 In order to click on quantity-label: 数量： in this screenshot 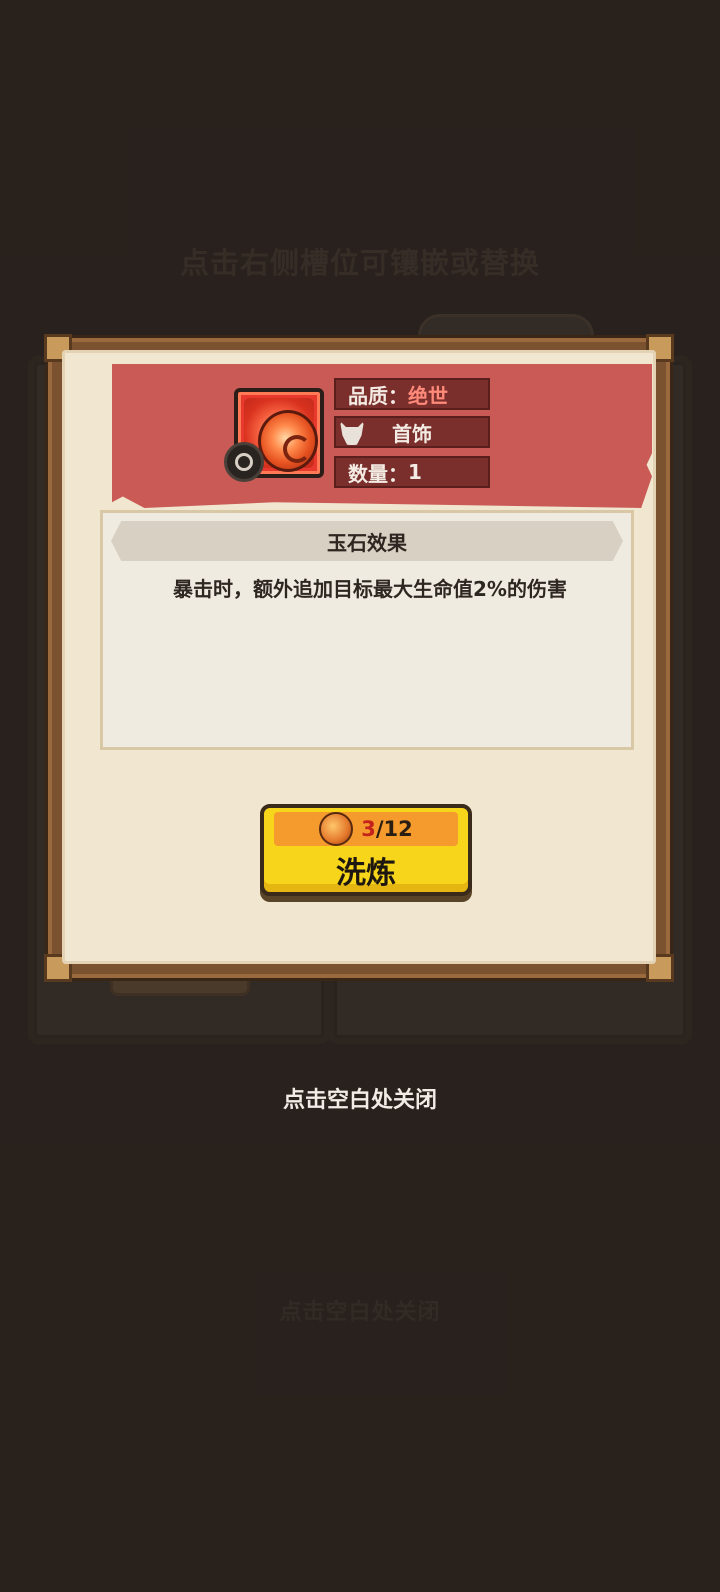, I will do `click(378, 473)`.